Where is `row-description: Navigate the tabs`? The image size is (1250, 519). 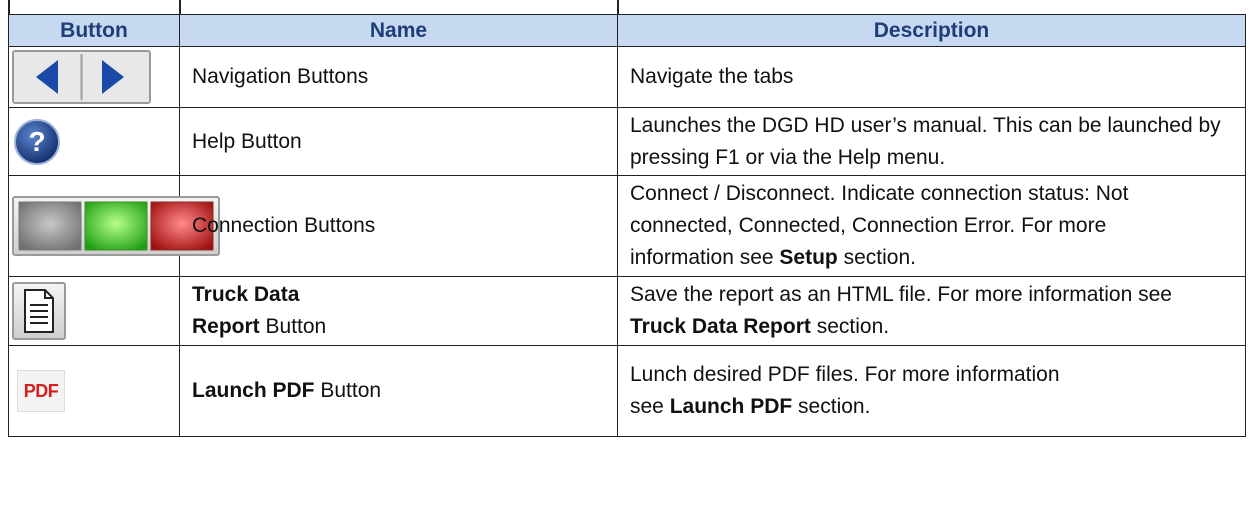 row-description: Navigate the tabs is located at coordinates (931, 77).